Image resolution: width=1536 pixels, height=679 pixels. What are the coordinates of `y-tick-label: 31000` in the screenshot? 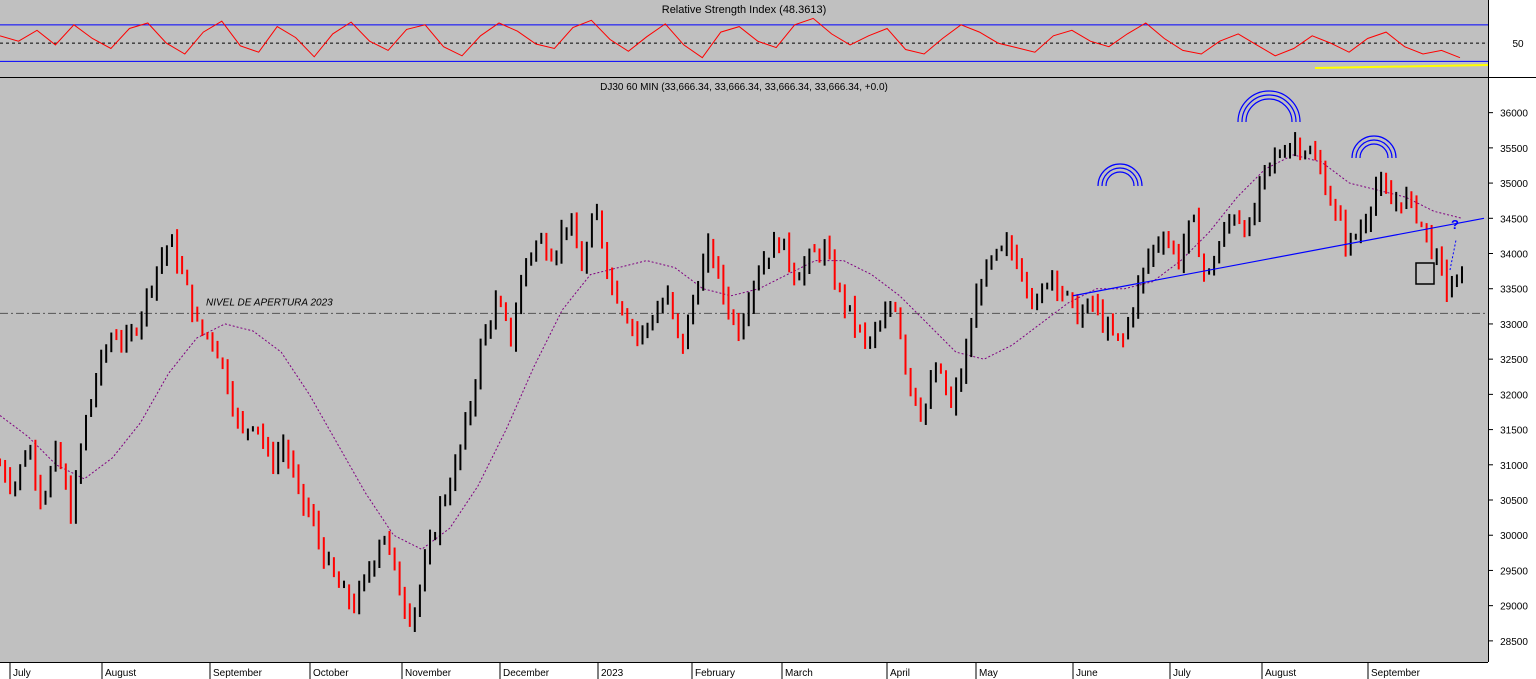 It's located at (1514, 466).